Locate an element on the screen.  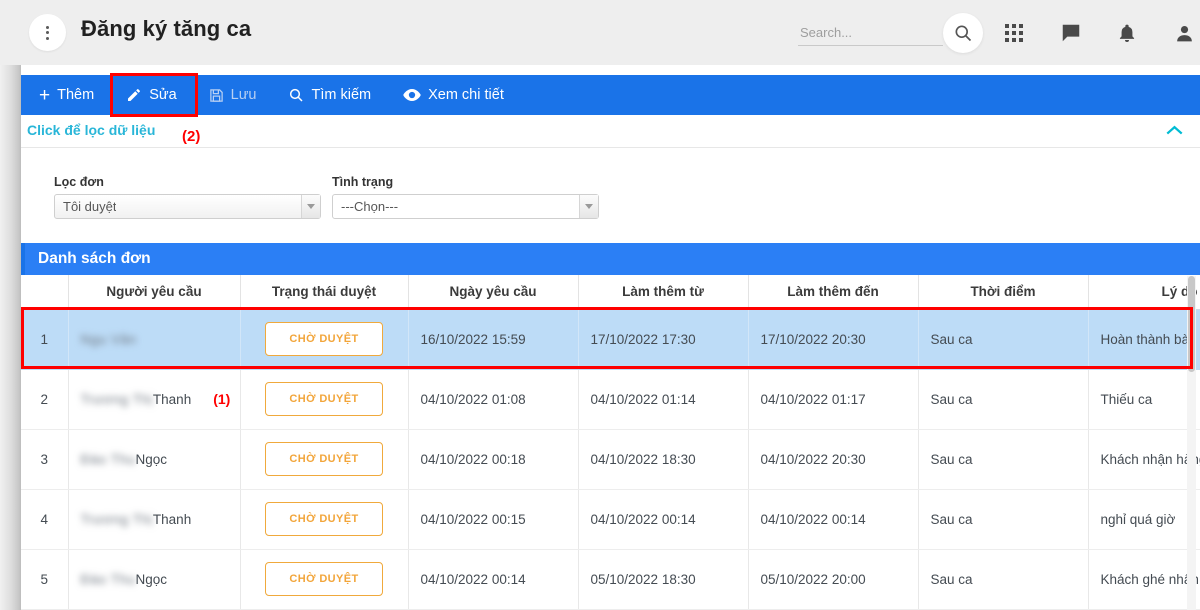
requester-blurred: Trương Thị is located at coordinates (116, 519).